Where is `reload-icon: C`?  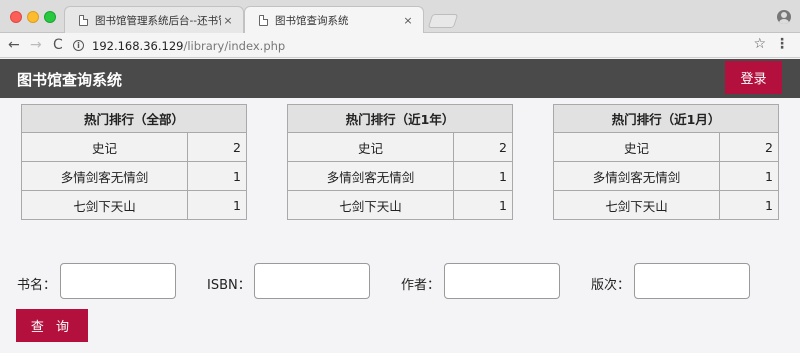 reload-icon: C is located at coordinates (58, 45).